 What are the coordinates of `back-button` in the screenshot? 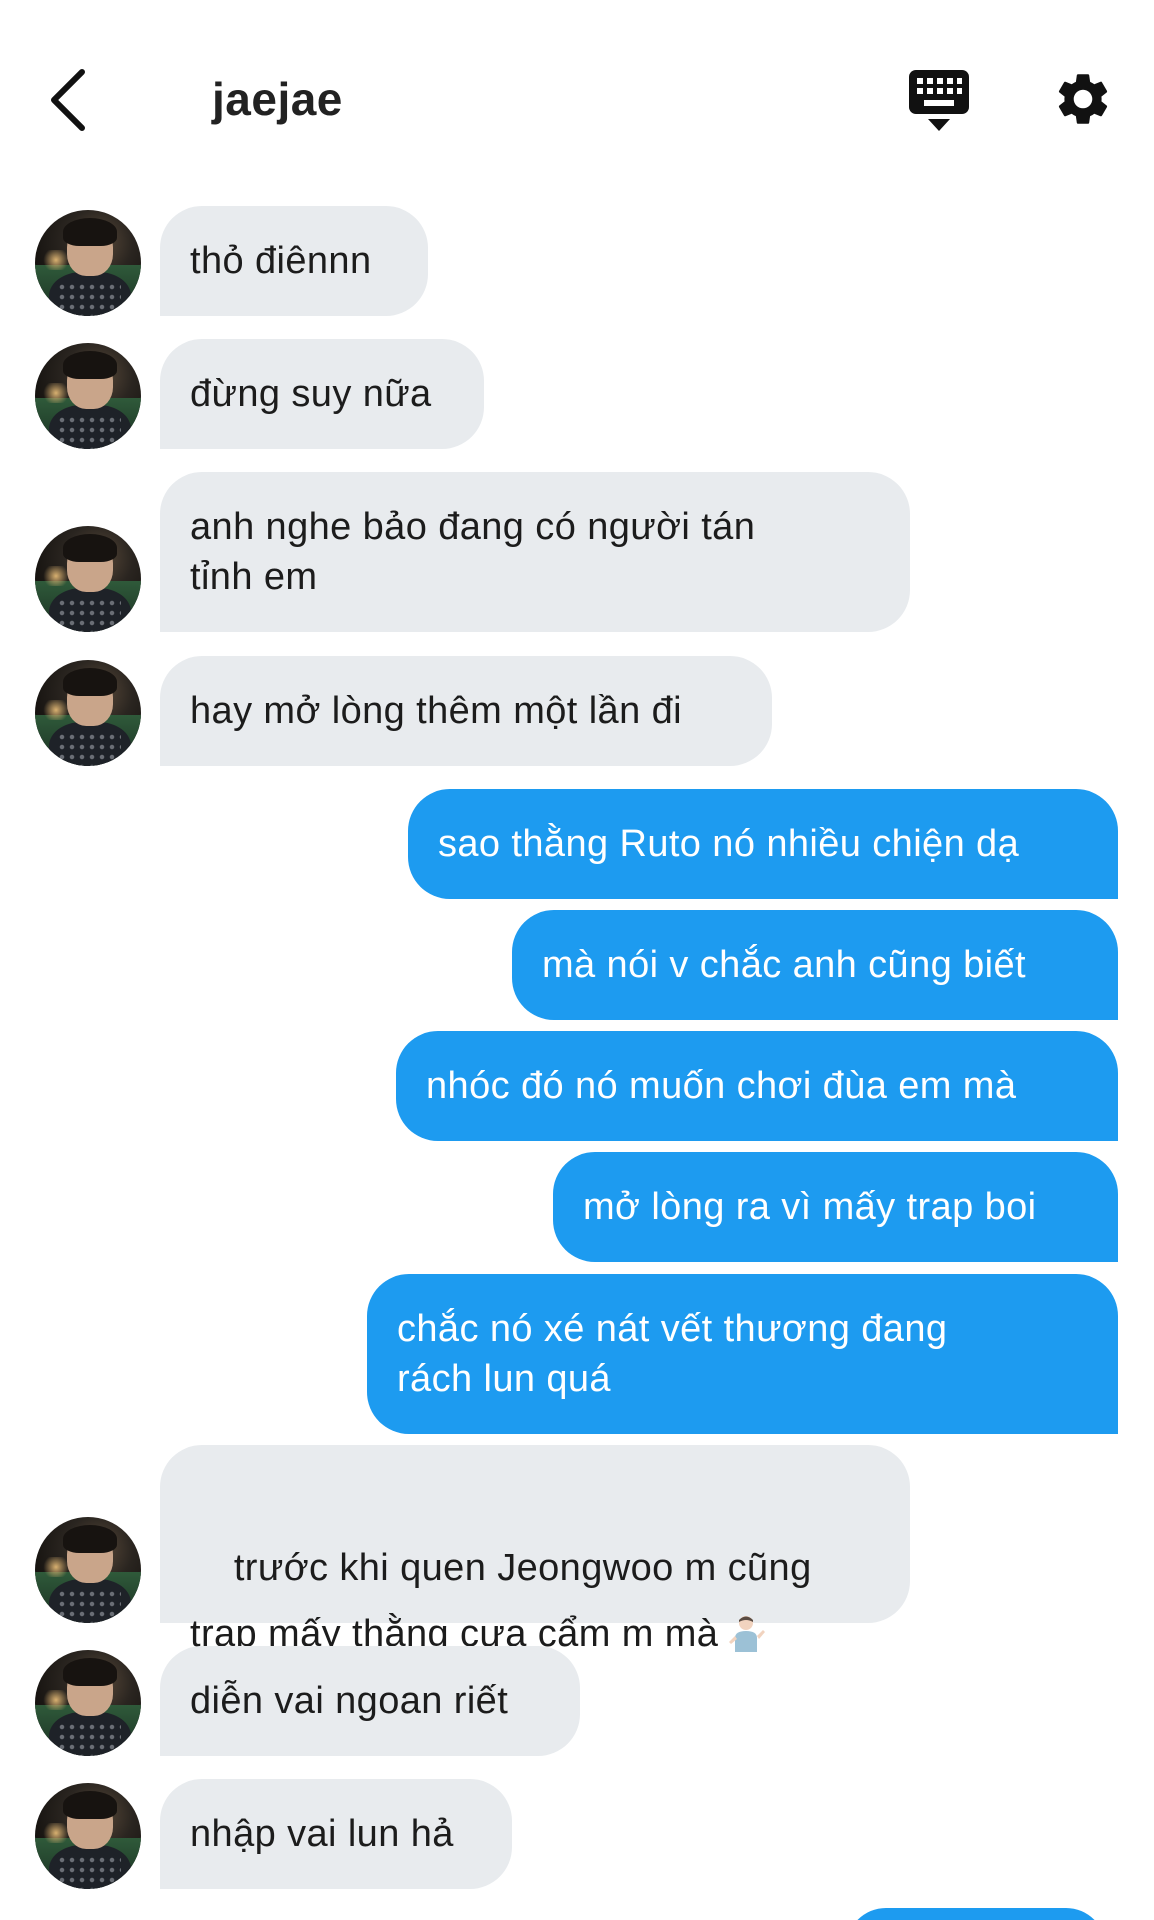 It's located at (68, 100).